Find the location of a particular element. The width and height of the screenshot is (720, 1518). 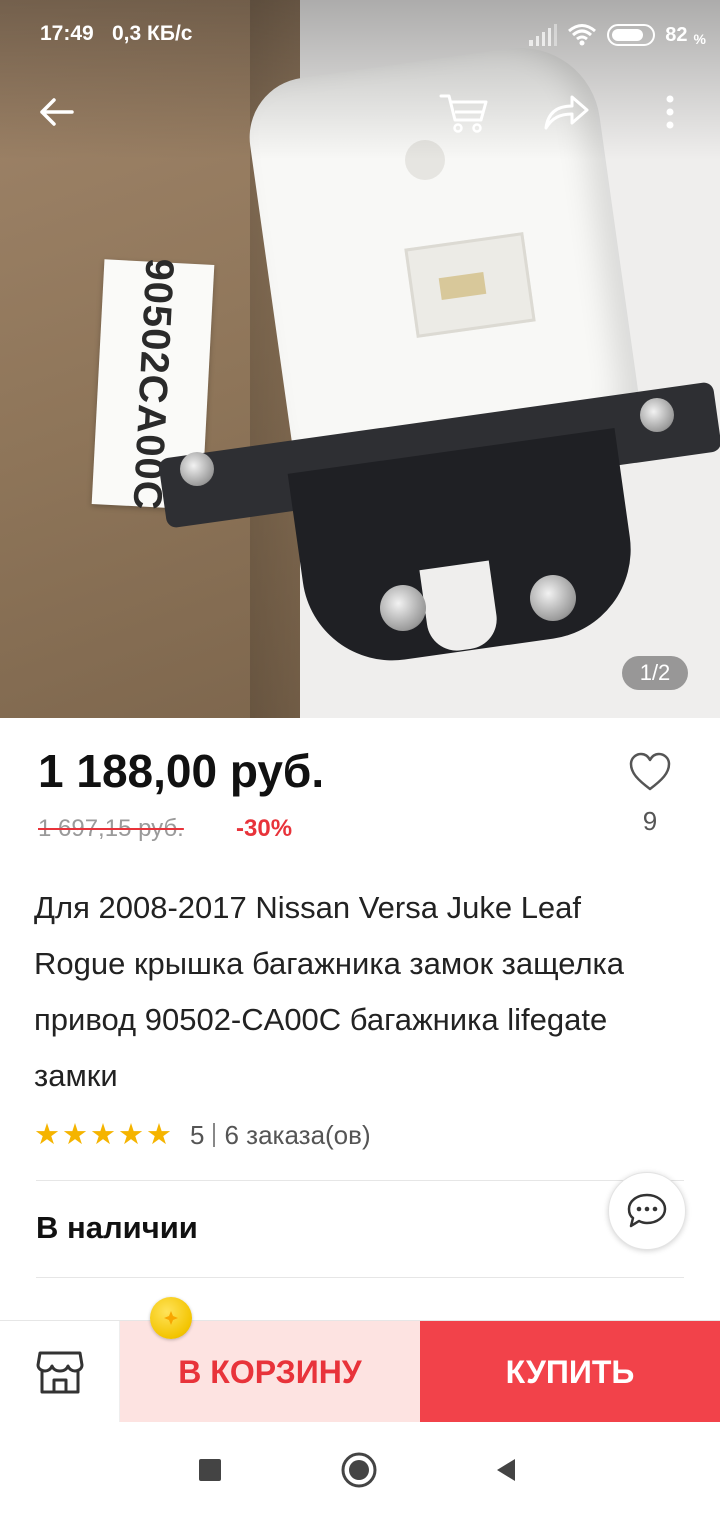

battery-icon is located at coordinates (631, 35).